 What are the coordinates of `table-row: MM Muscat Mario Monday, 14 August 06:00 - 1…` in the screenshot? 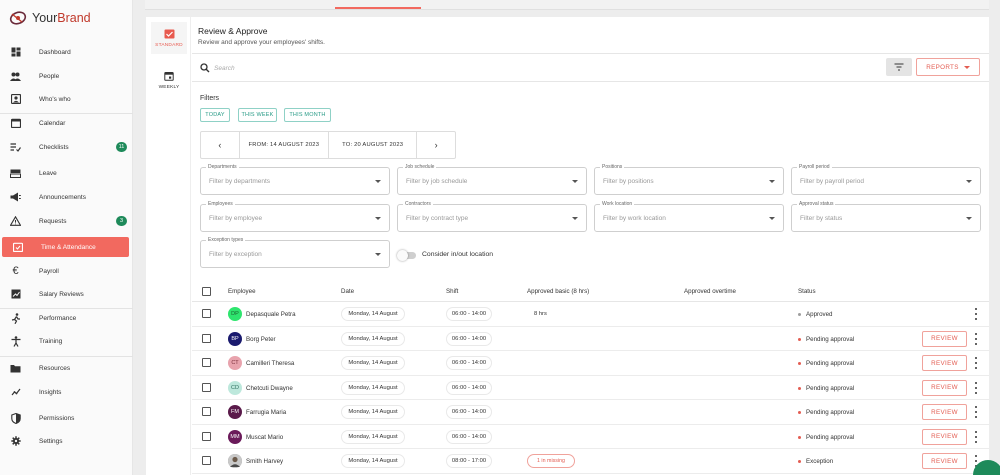 It's located at (590, 437).